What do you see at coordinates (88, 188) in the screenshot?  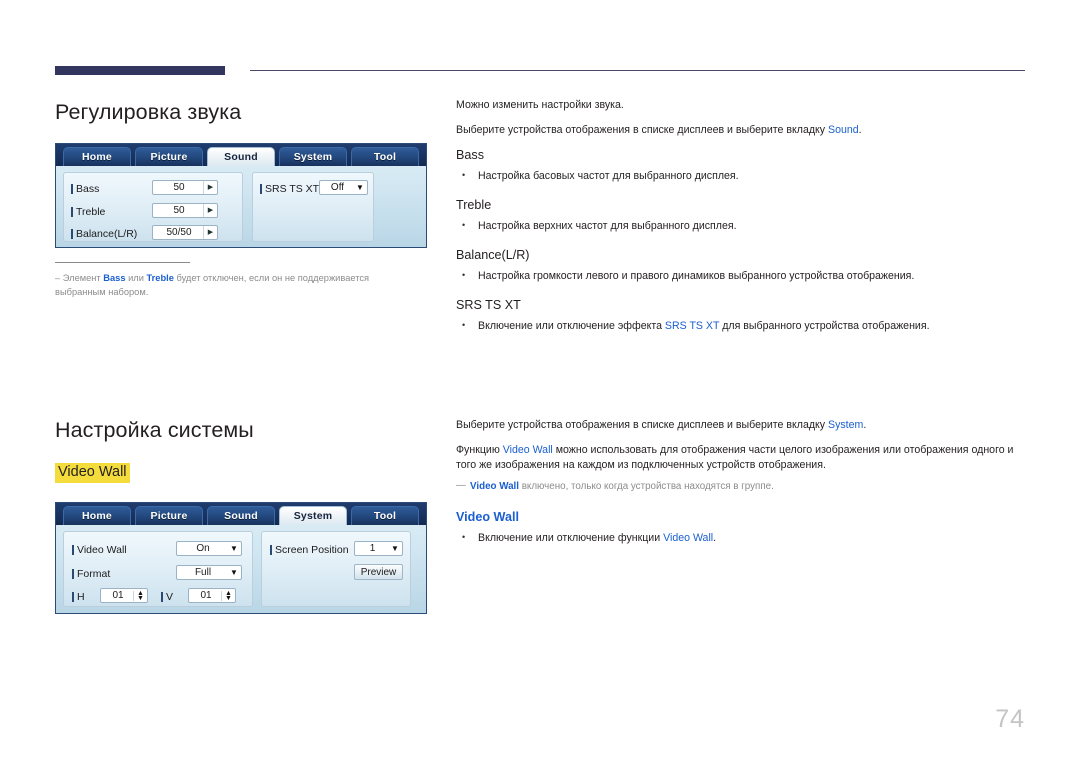 I see `label-bass: Bass` at bounding box center [88, 188].